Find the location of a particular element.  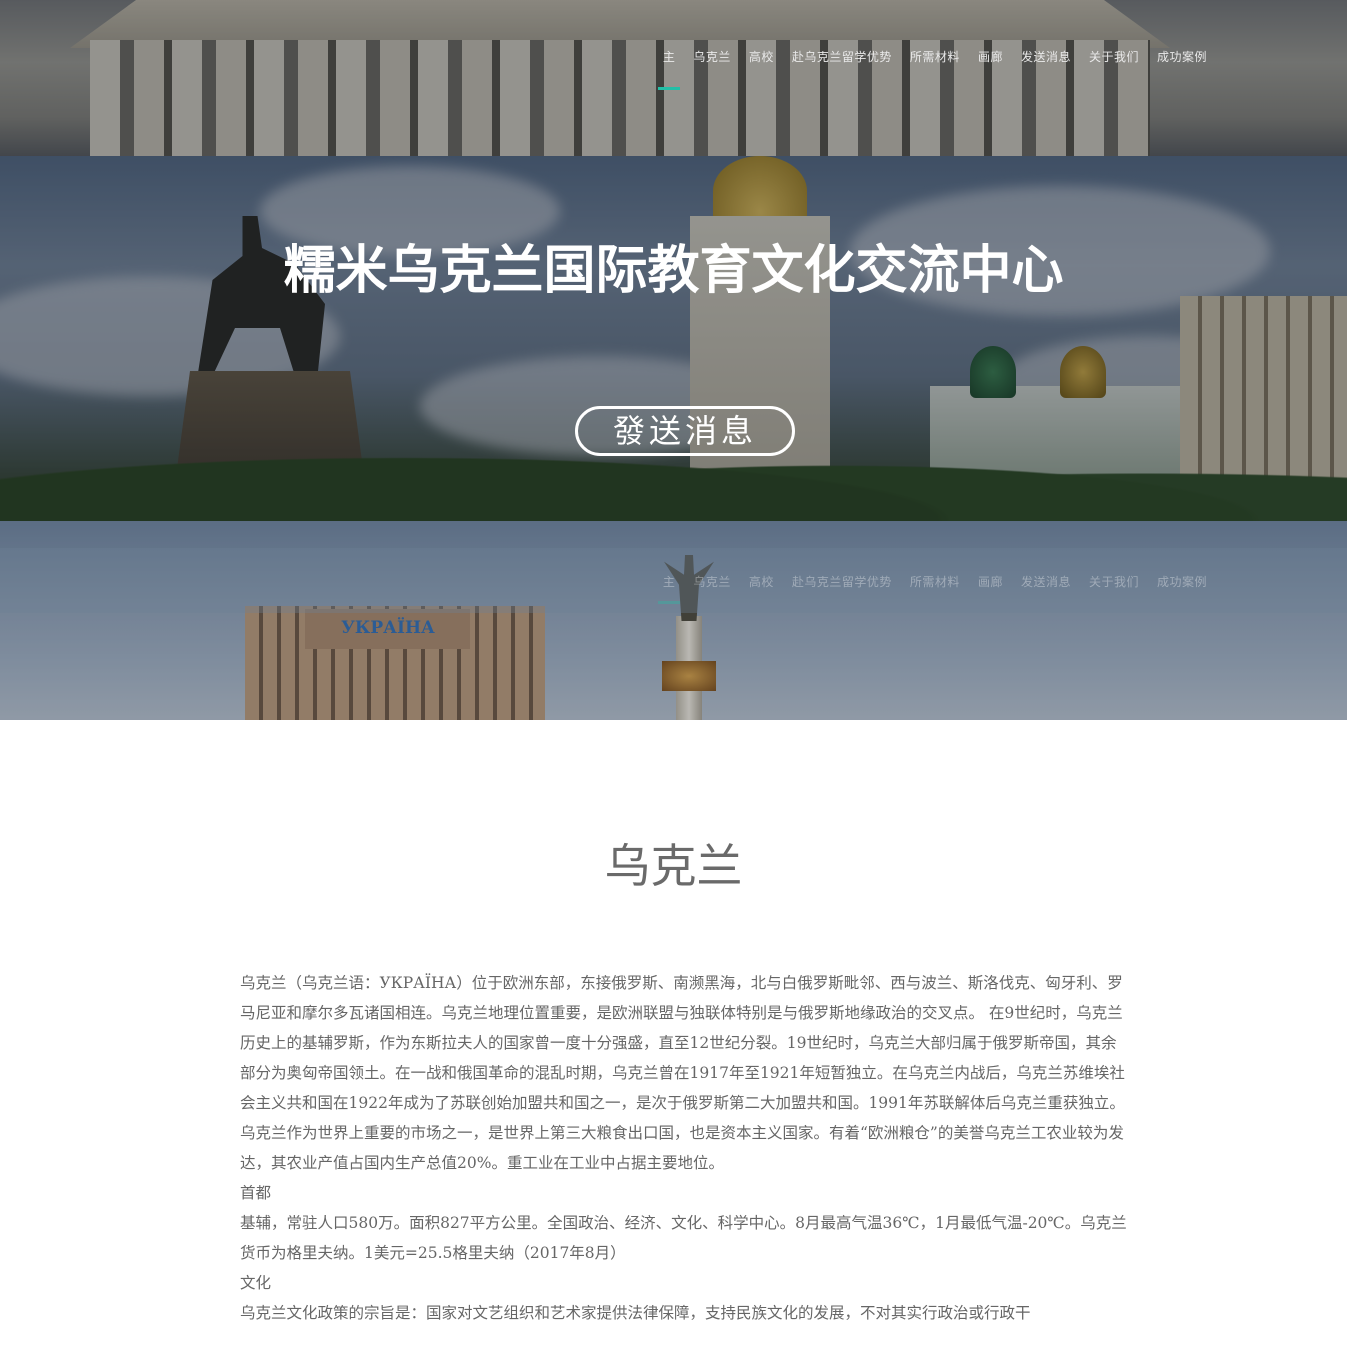

article-heading-capital: 首都 is located at coordinates (256, 1193).